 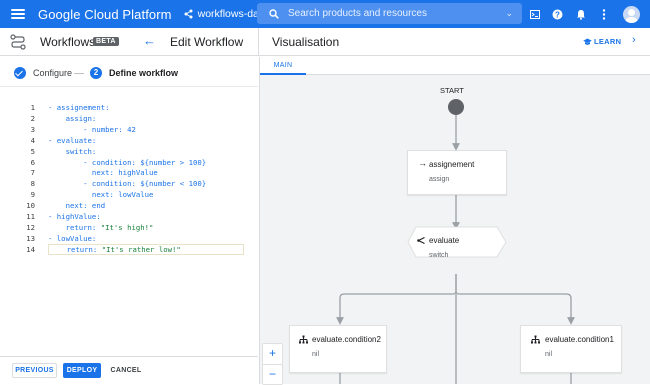 What do you see at coordinates (101, 195) in the screenshot?
I see `code-text: next: lowValue` at bounding box center [101, 195].